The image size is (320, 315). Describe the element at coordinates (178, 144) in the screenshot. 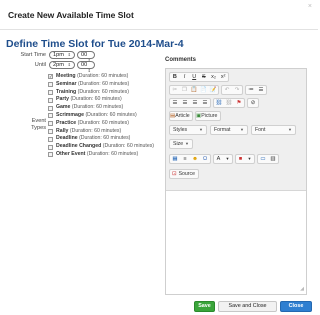

I see `size-label: Size` at that location.